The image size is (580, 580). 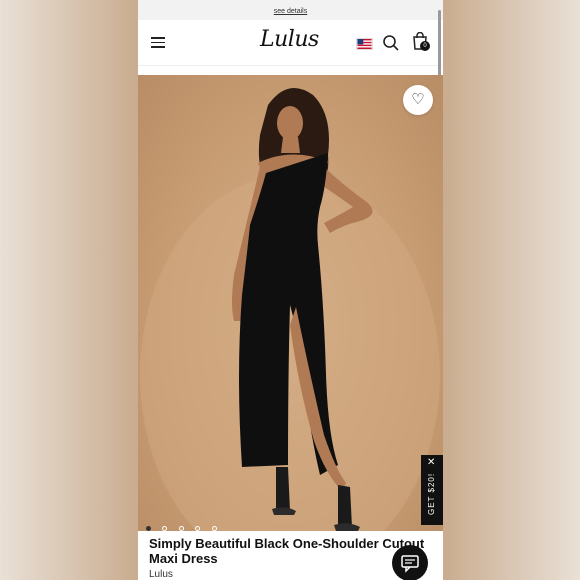 I want to click on search-icon, so click(x=391, y=43).